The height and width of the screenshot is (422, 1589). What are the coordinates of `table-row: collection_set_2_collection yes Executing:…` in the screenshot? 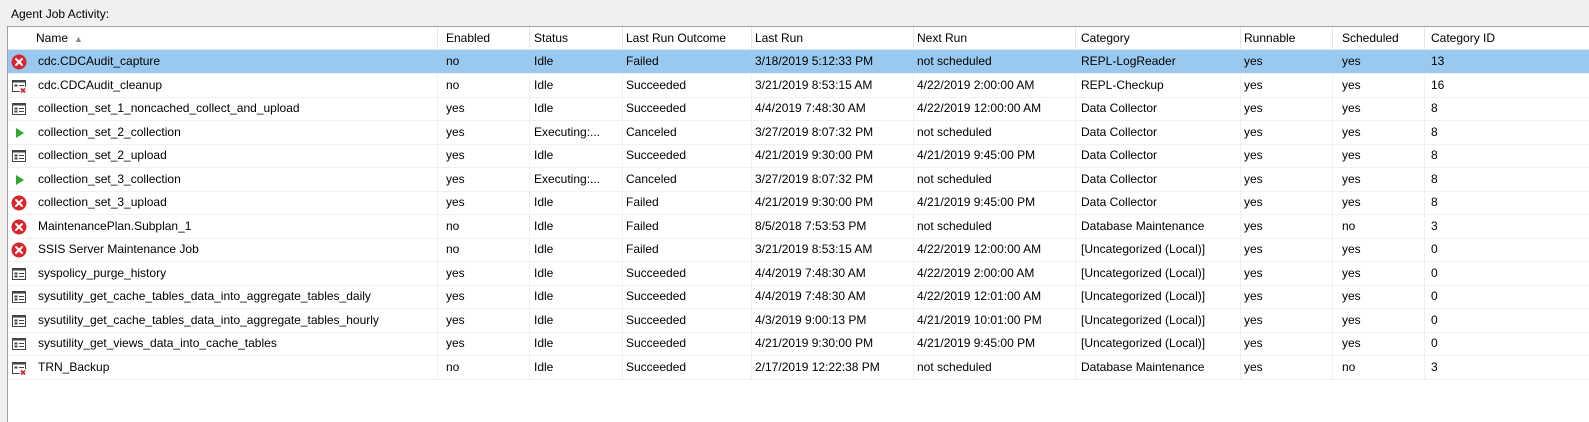 It's located at (798, 132).